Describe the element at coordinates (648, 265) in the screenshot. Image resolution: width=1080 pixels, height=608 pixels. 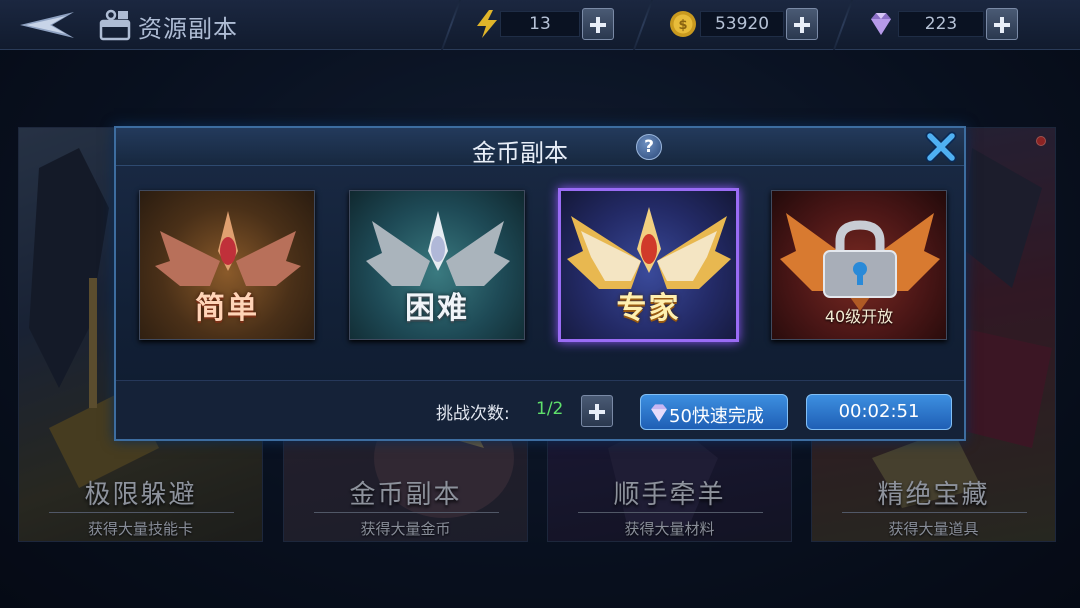
I see `difficulty-expert: 专家` at that location.